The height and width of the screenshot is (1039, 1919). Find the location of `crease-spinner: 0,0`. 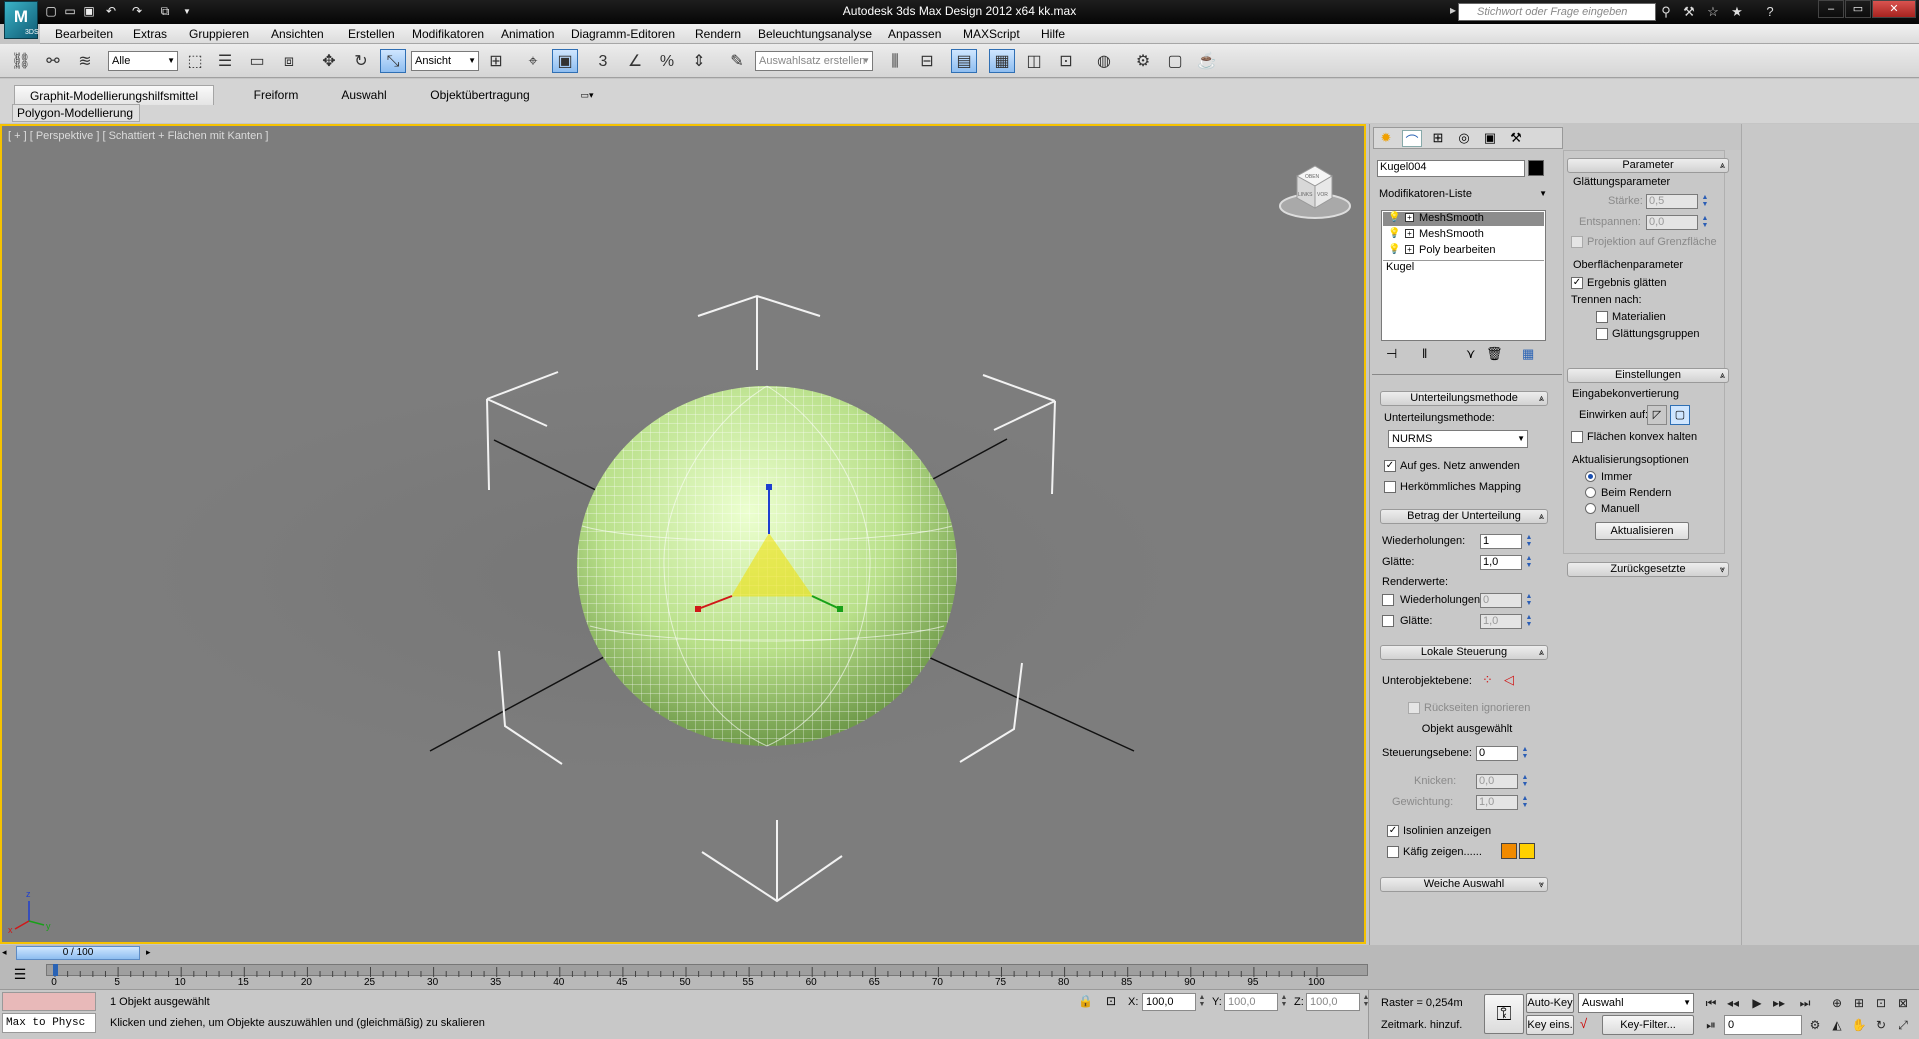

crease-spinner: 0,0 is located at coordinates (1497, 781).